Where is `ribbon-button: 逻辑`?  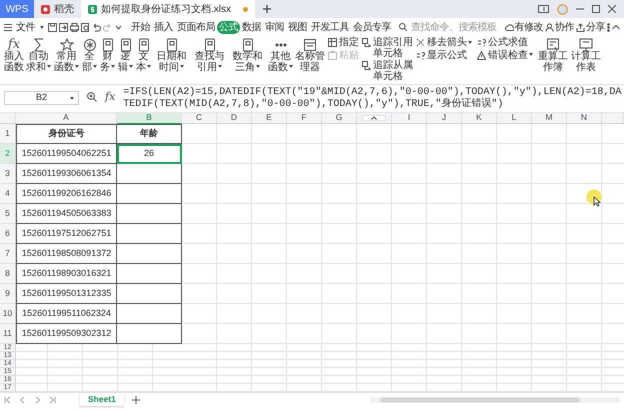
ribbon-button: 逻辑 is located at coordinates (125, 55).